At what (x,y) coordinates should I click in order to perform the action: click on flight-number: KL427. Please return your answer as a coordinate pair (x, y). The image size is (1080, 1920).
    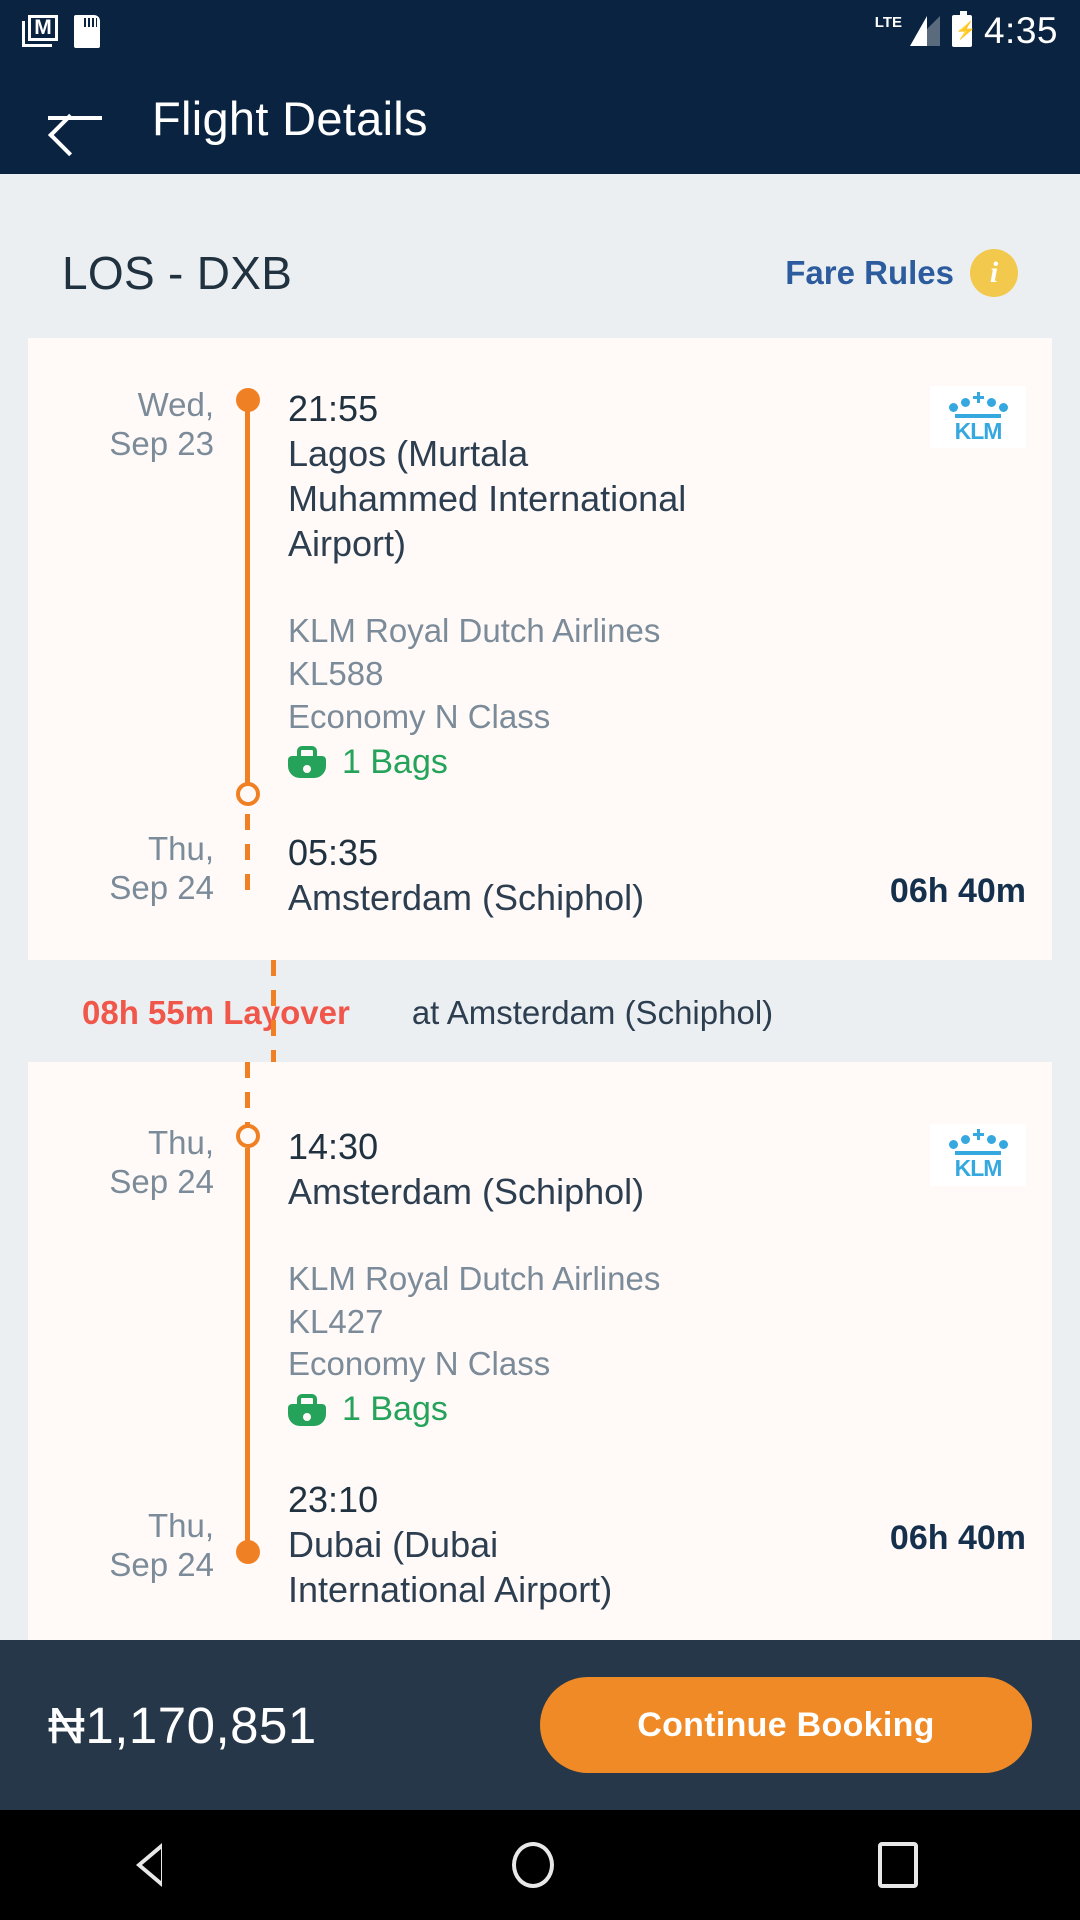
    Looking at the image, I should click on (336, 1321).